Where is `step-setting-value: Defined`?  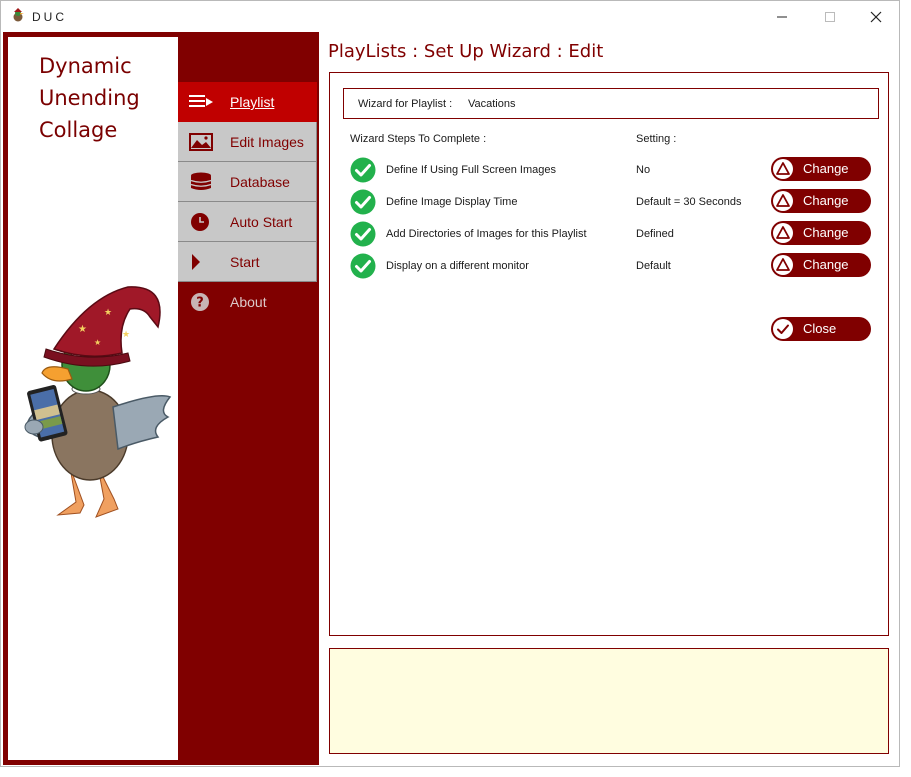
step-setting-value: Defined is located at coordinates (655, 234).